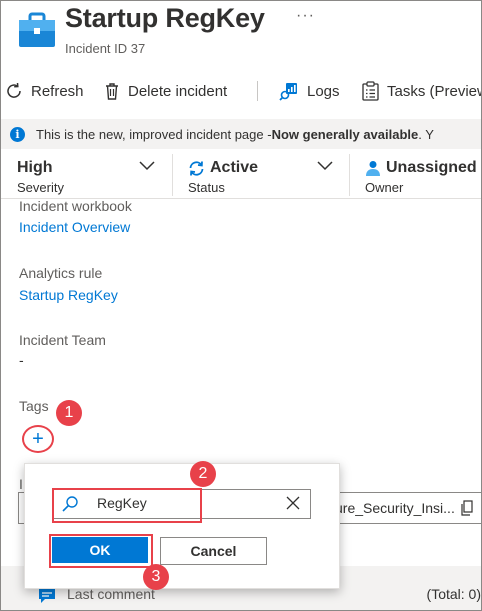 The height and width of the screenshot is (611, 482). What do you see at coordinates (178, 91) in the screenshot?
I see `delete-incident-label: Delete incident` at bounding box center [178, 91].